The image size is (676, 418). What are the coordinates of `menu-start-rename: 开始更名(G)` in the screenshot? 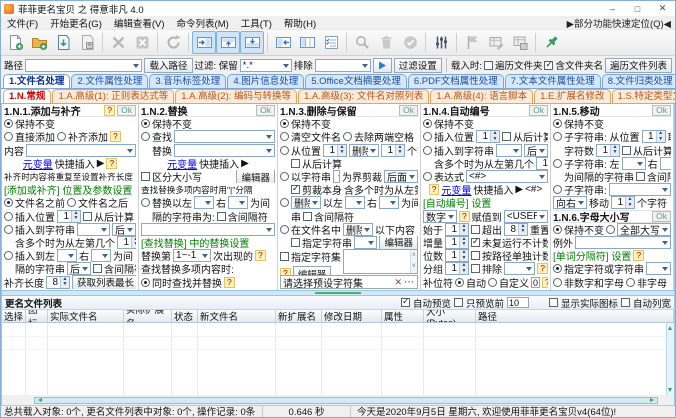 It's located at (76, 23).